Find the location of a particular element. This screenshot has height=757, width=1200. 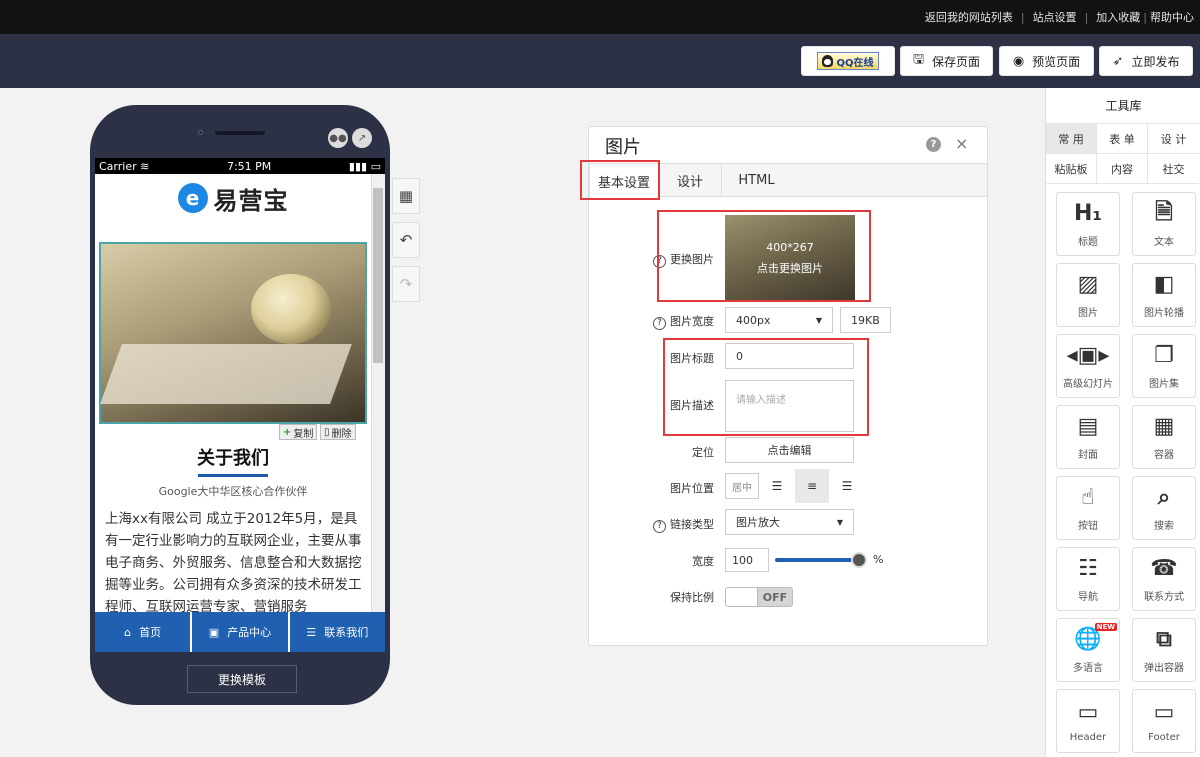

publish-label: 立即发布 is located at coordinates (1155, 61).